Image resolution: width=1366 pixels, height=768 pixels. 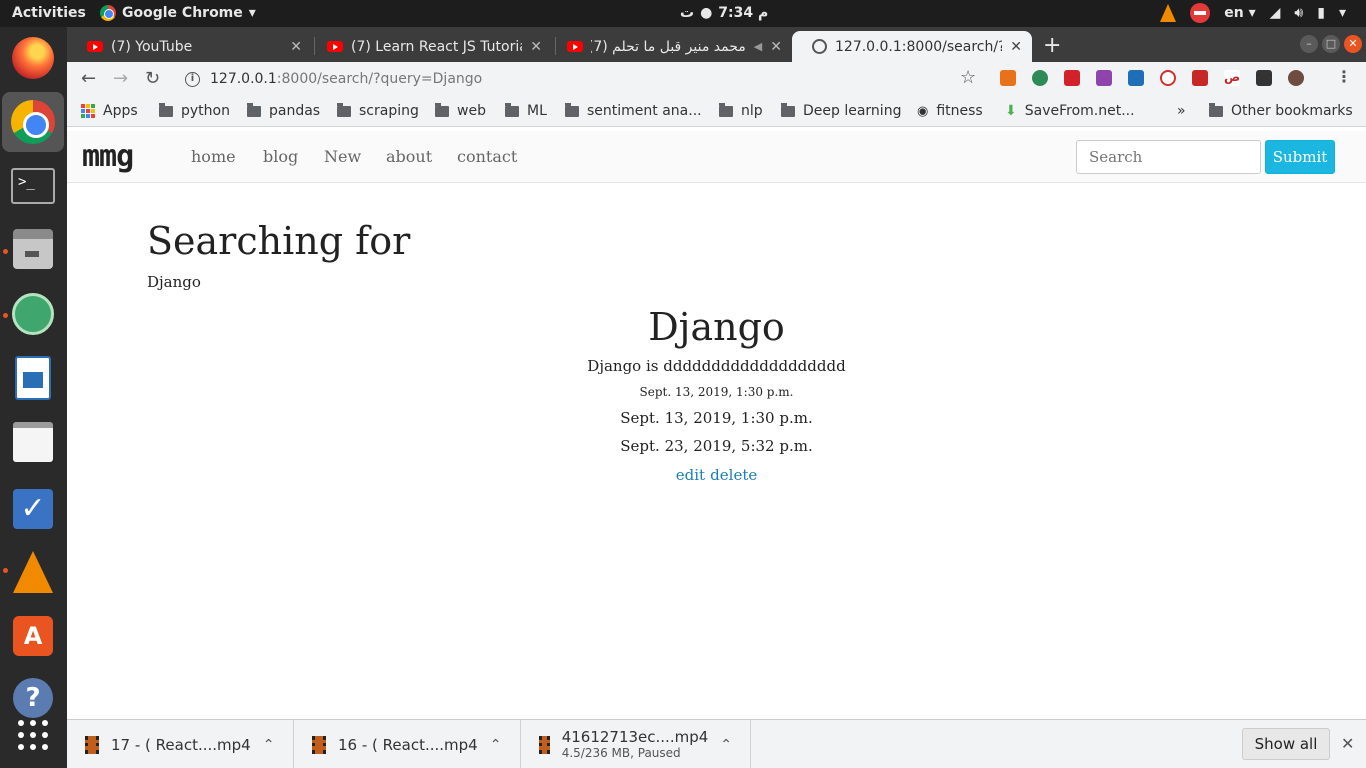 I want to click on dock-text-editor, so click(x=33, y=442).